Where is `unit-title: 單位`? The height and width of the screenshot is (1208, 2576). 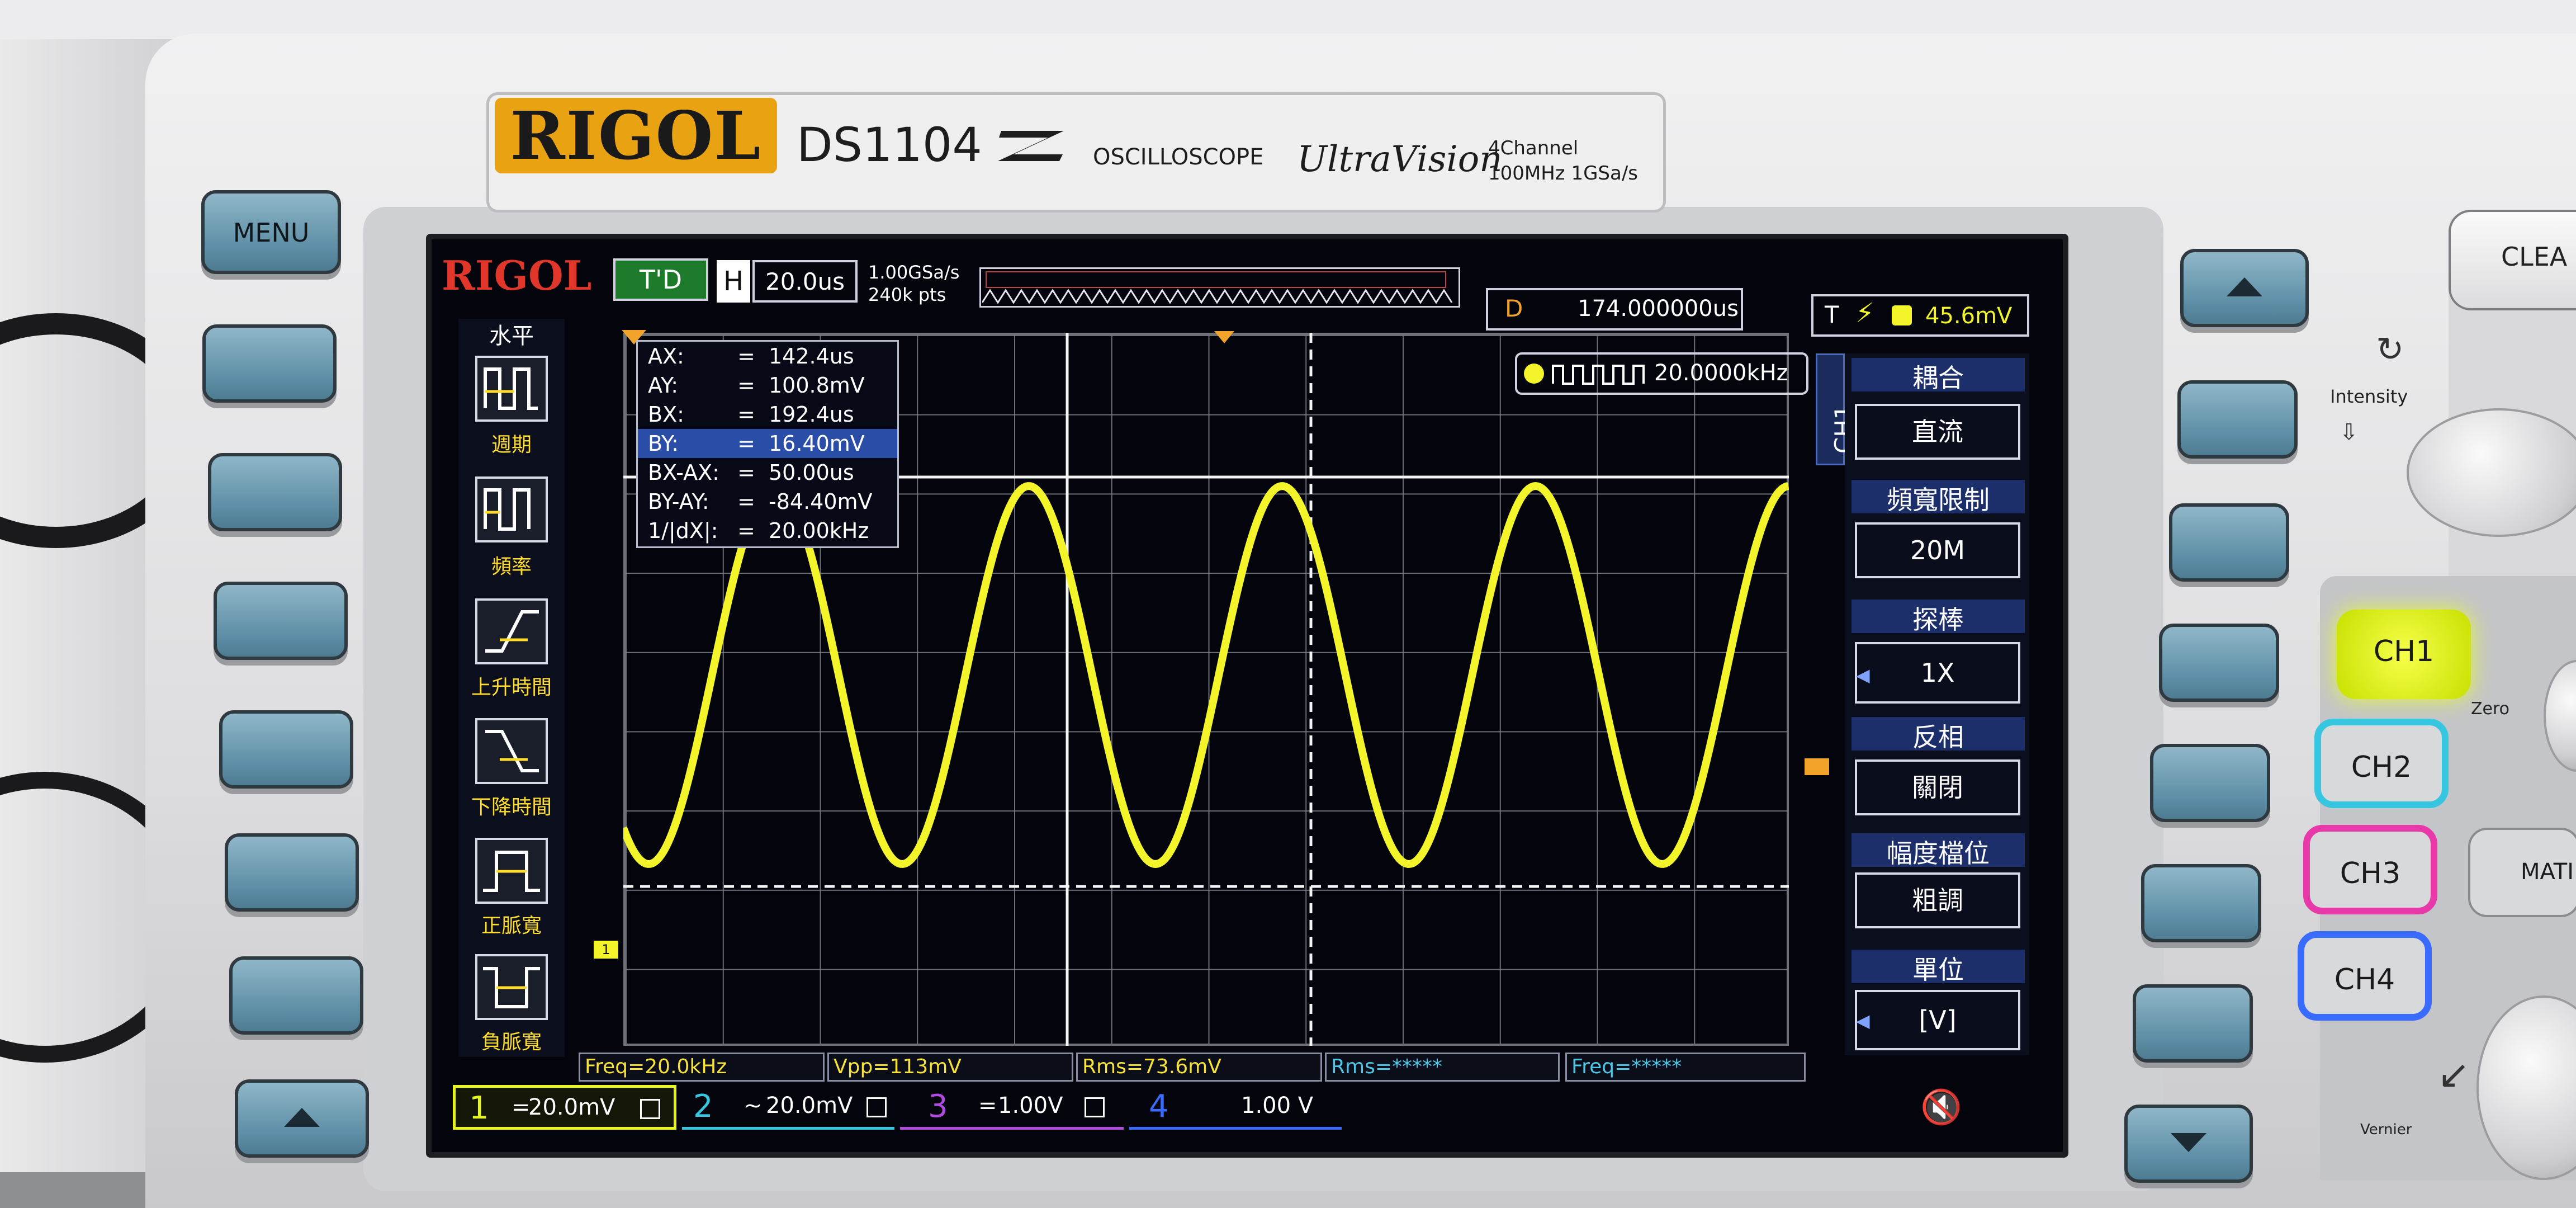 unit-title: 單位 is located at coordinates (1939, 967).